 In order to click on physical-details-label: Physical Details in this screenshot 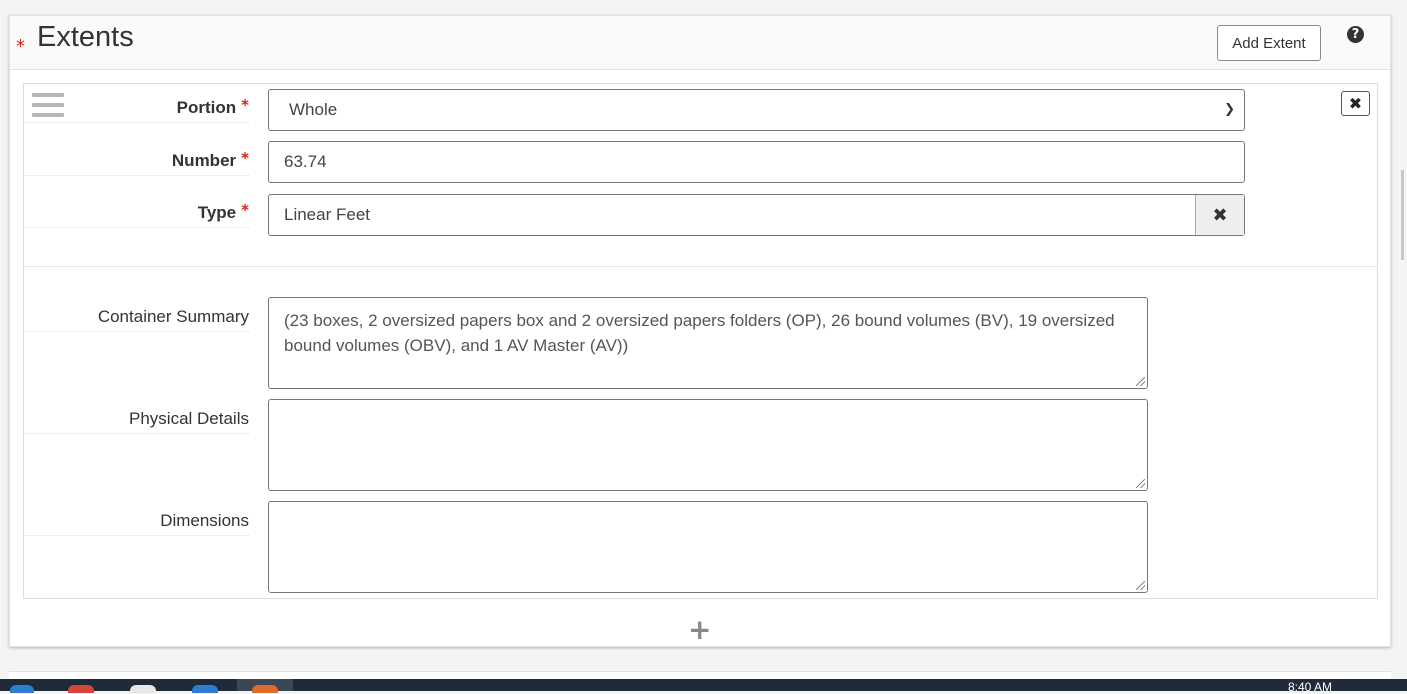, I will do `click(136, 421)`.